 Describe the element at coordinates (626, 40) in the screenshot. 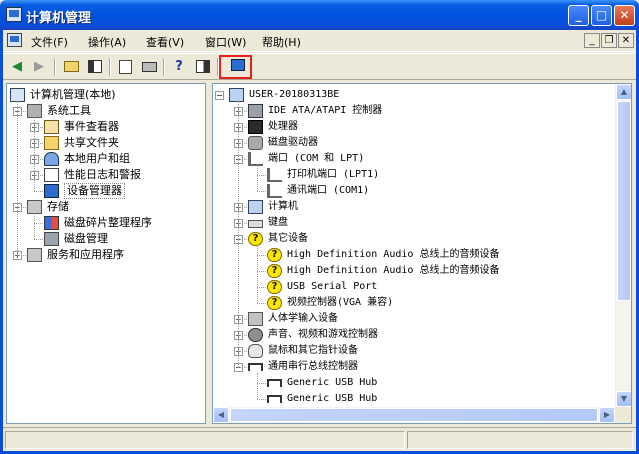

I see `mdi-close-button: ✕` at that location.